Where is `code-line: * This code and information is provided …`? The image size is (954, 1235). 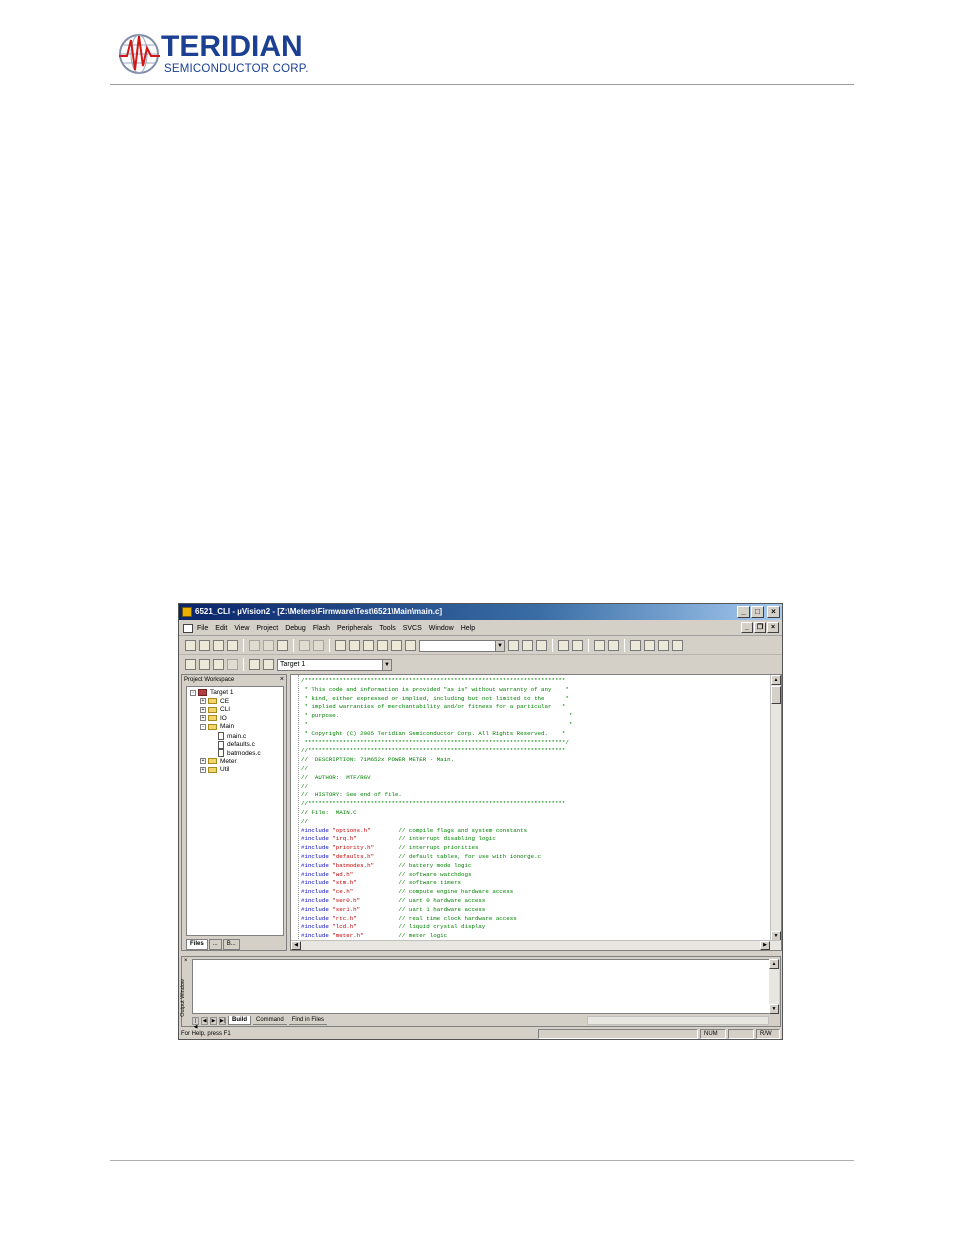
code-line: * This code and information is provided … is located at coordinates (531, 690).